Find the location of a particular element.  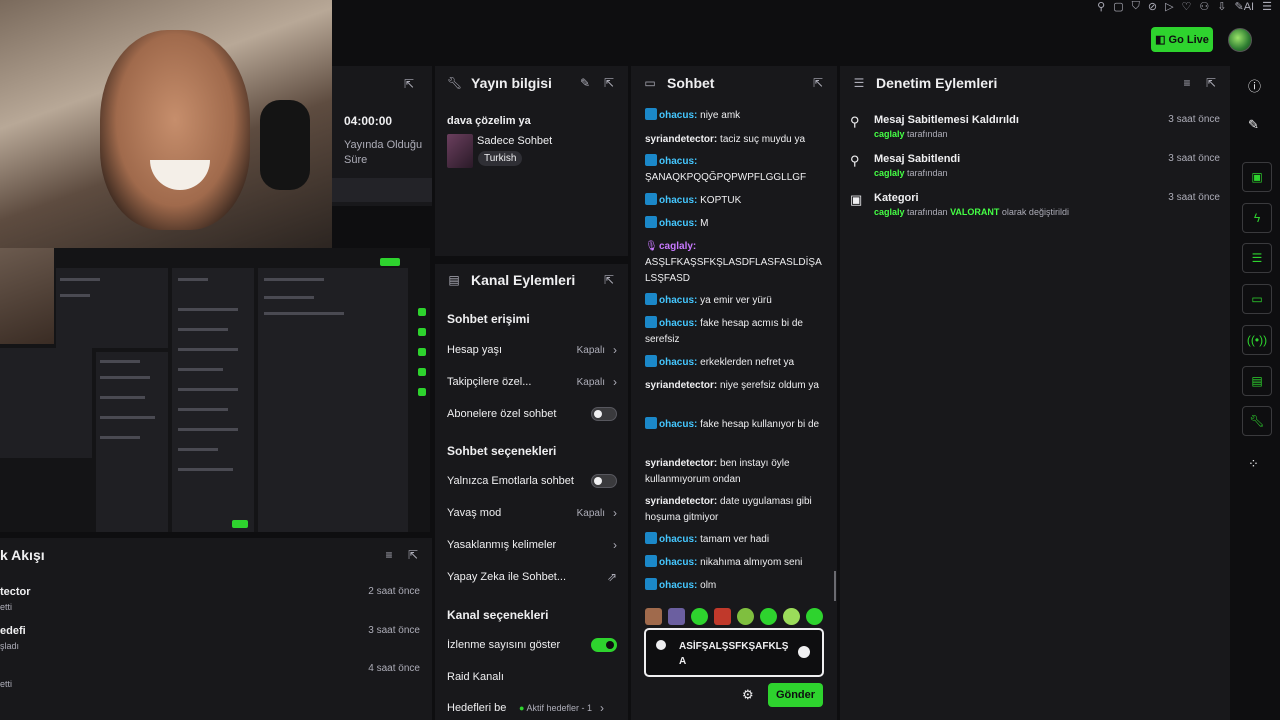

user-icon: ⚇ is located at coordinates (1204, 6).